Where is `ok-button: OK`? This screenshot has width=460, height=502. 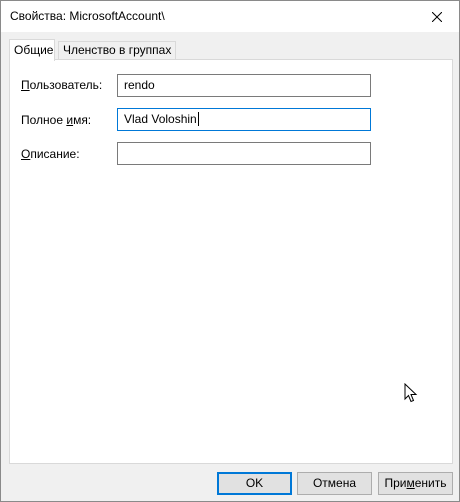 ok-button: OK is located at coordinates (254, 483).